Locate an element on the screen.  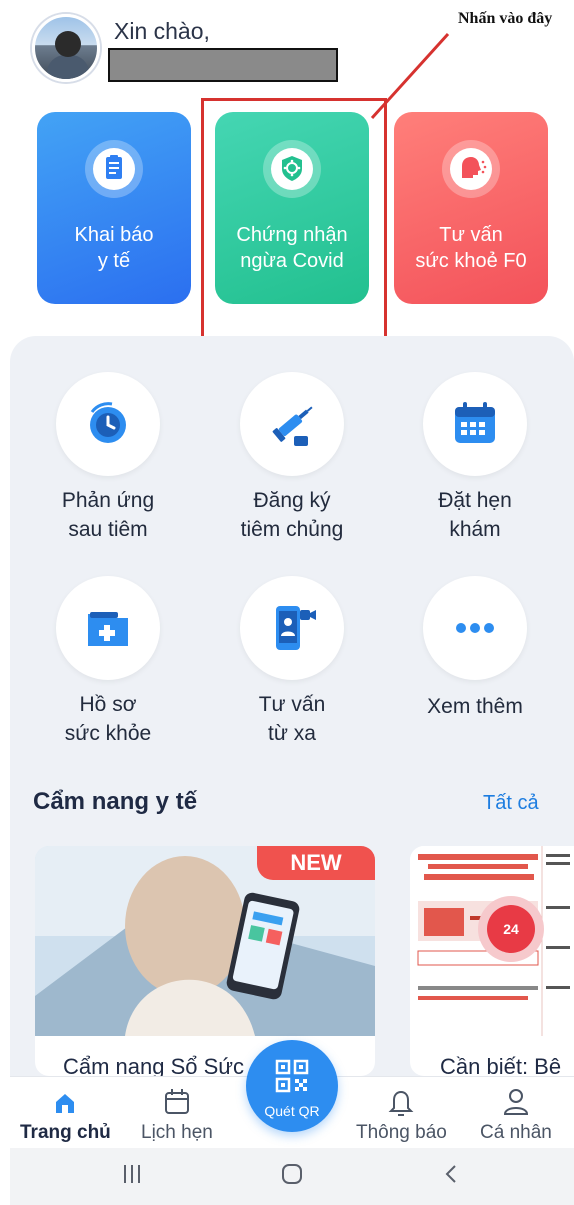
scan-qr-button: Quét QR is located at coordinates (292, 1086).